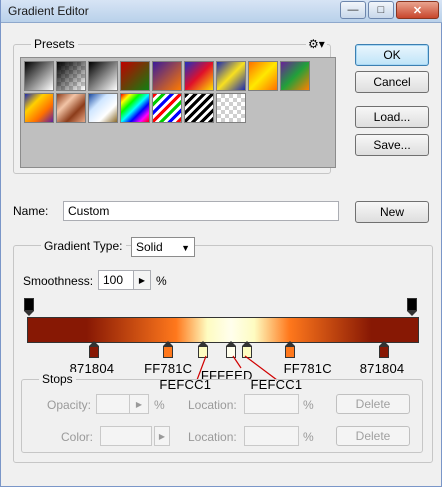  What do you see at coordinates (77, 437) in the screenshot?
I see `color-label: Color:` at bounding box center [77, 437].